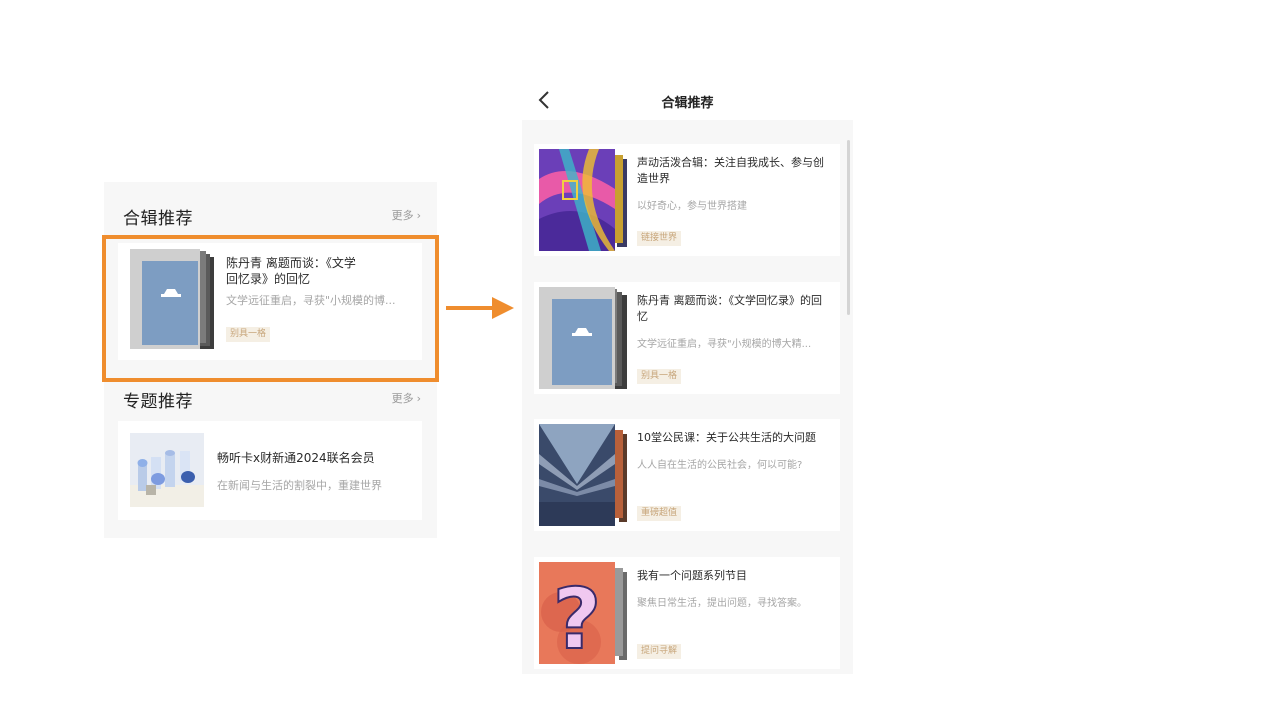 This screenshot has height=720, width=1280. Describe the element at coordinates (848, 227) in the screenshot. I see `scrollbar` at that location.